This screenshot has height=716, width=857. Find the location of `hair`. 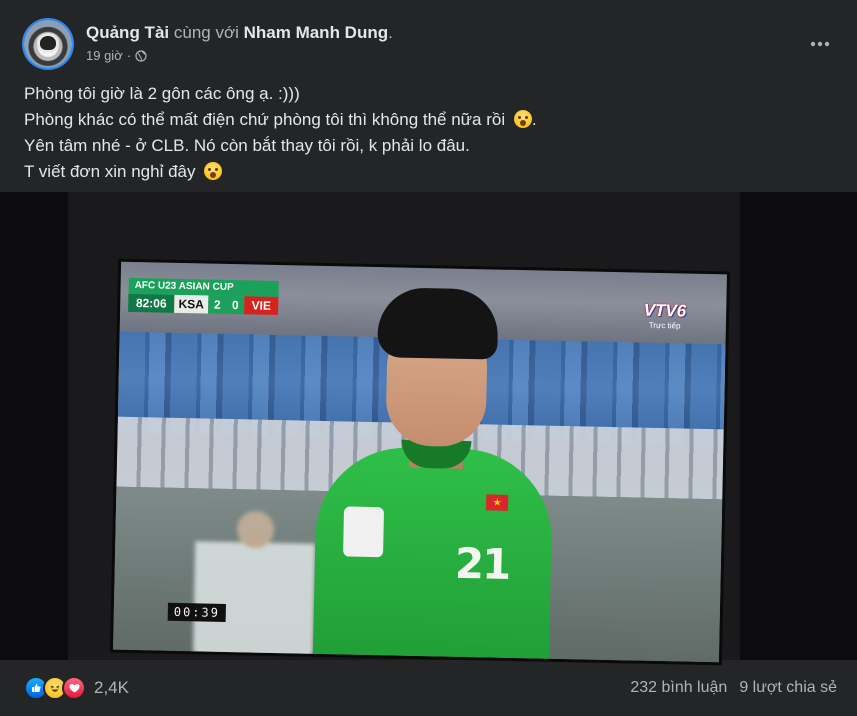

hair is located at coordinates (438, 323).